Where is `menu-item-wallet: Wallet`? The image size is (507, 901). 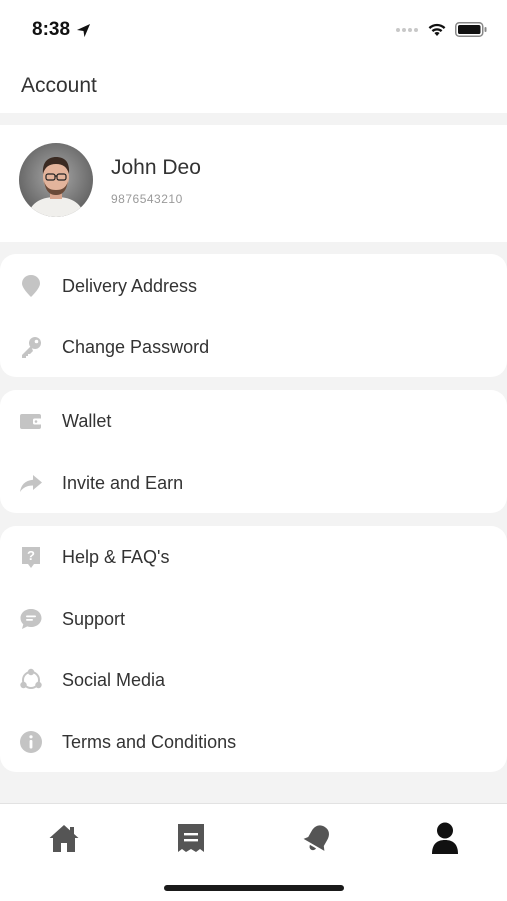
menu-item-wallet: Wallet is located at coordinates (253, 421).